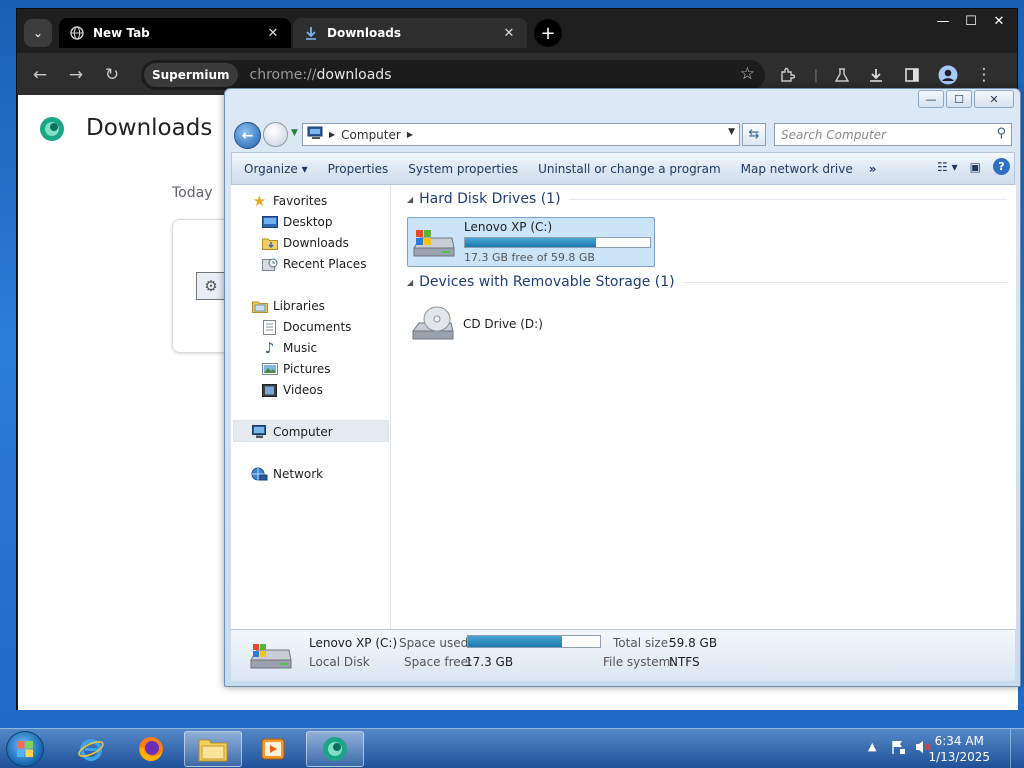  Describe the element at coordinates (297, 222) in the screenshot. I see `nav-desktop: Desktop` at that location.